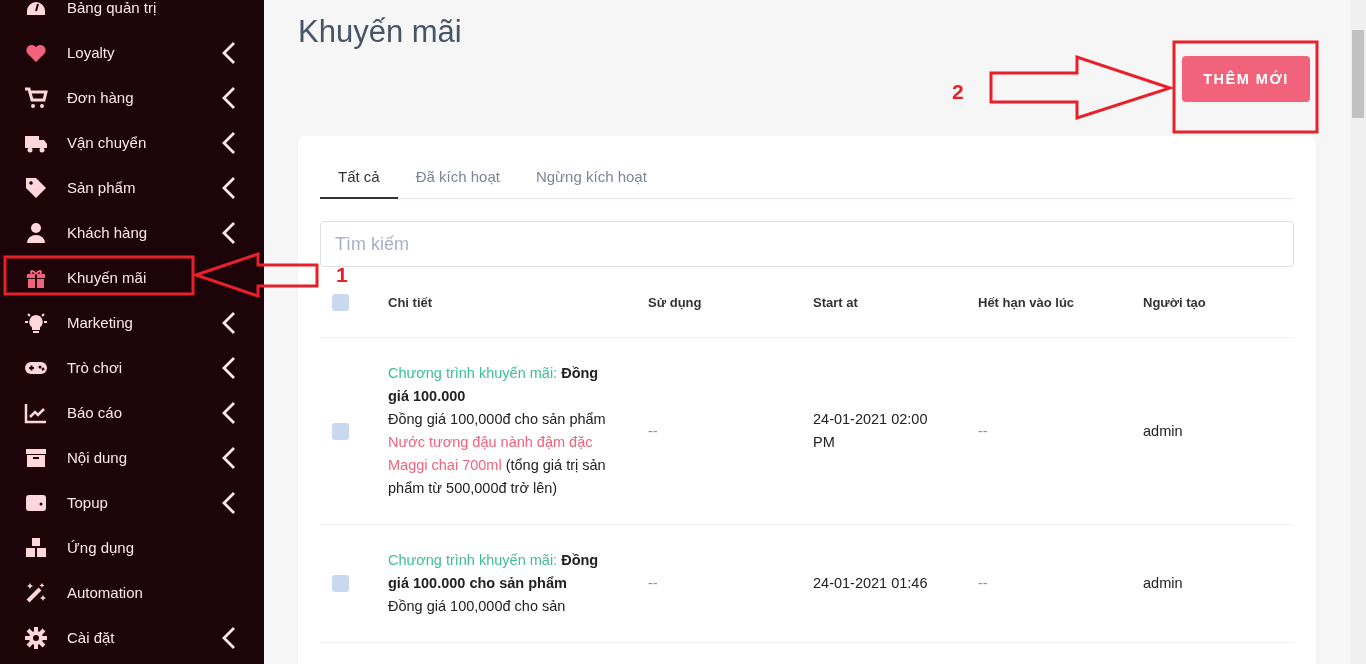 The width and height of the screenshot is (1366, 664). I want to click on sidebar-item: Cài đặt, so click(132, 637).